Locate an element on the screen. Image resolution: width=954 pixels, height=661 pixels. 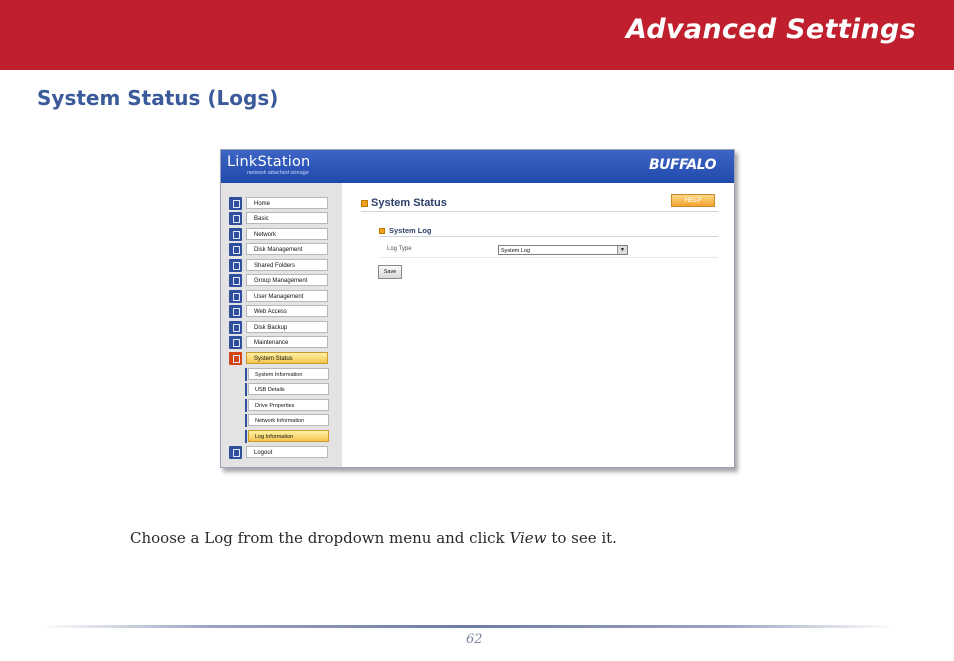
page-number: 62 is located at coordinates (474, 639).